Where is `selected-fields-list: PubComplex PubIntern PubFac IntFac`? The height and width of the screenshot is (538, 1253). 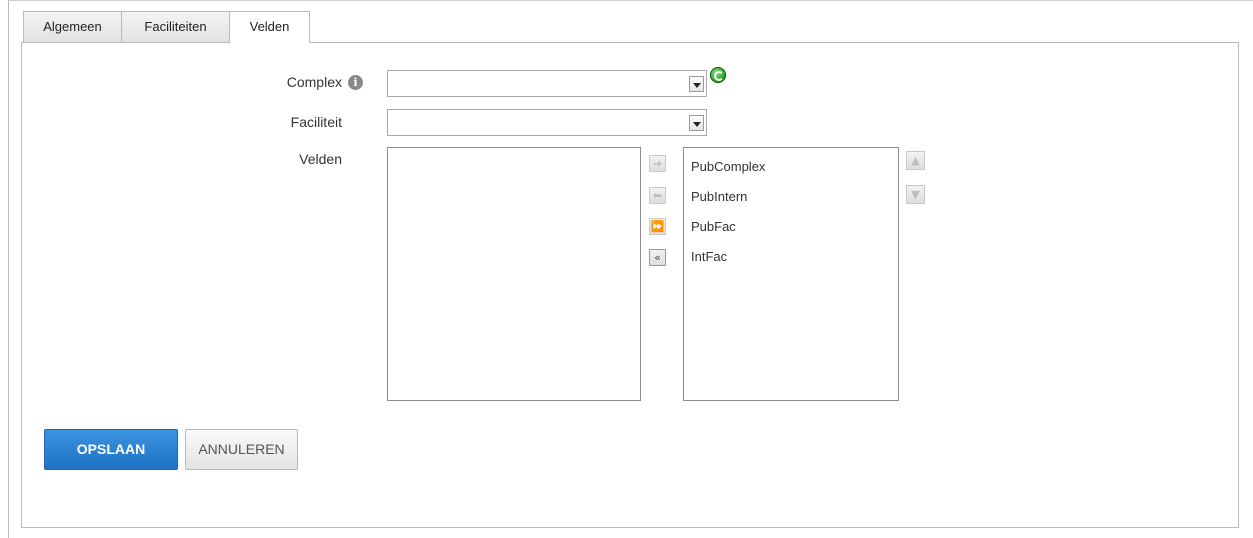 selected-fields-list: PubComplex PubIntern PubFac IntFac is located at coordinates (791, 274).